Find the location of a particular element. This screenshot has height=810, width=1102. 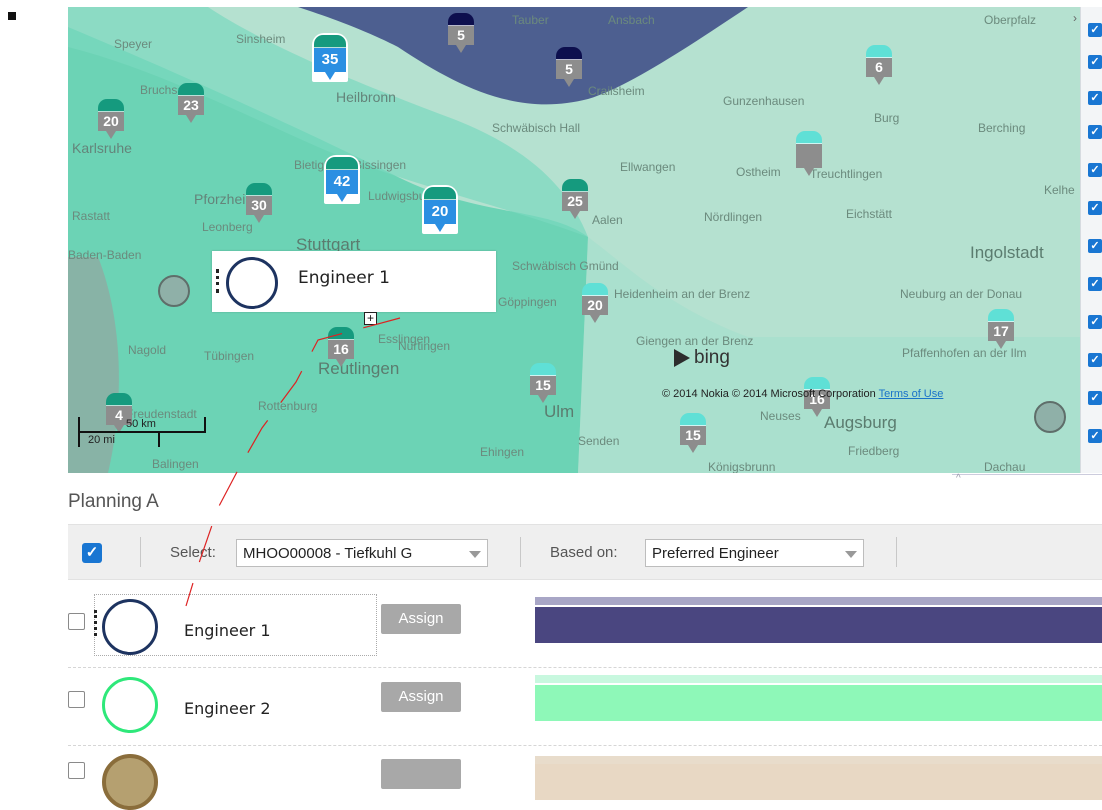

engineer-name: Engineer 1 is located at coordinates (227, 630).